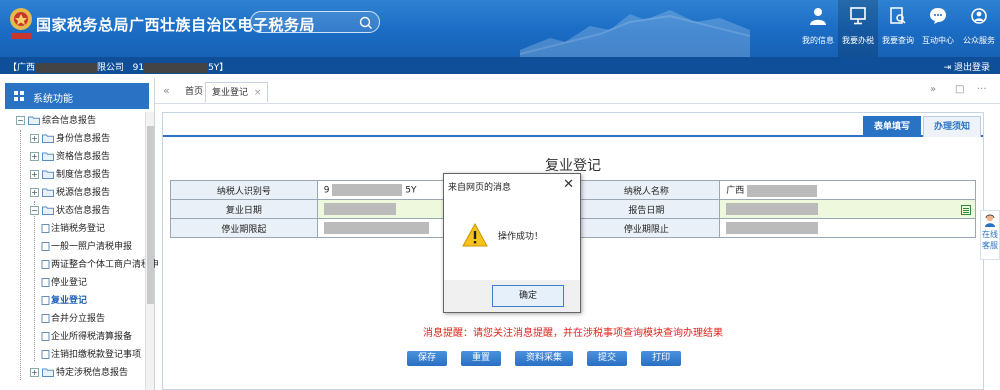 Image resolution: width=1000 pixels, height=390 pixels. Describe the element at coordinates (309, 22) in the screenshot. I see `search-input` at that location.